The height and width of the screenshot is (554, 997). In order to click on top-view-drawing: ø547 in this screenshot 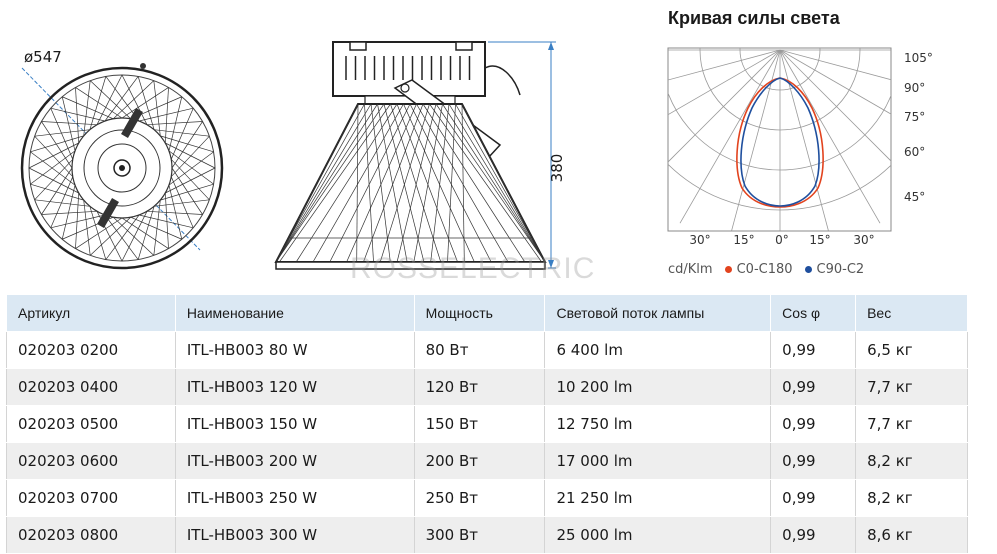, I will do `click(122, 159)`.